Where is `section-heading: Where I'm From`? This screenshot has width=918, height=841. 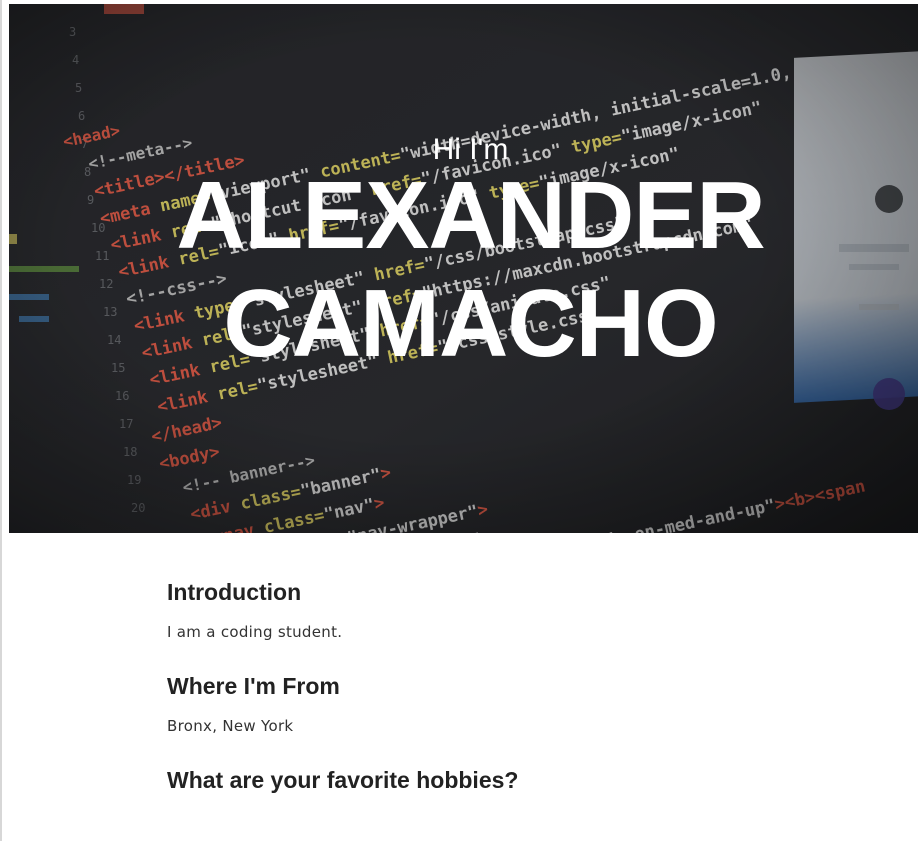
section-heading: Where I'm From is located at coordinates (253, 686).